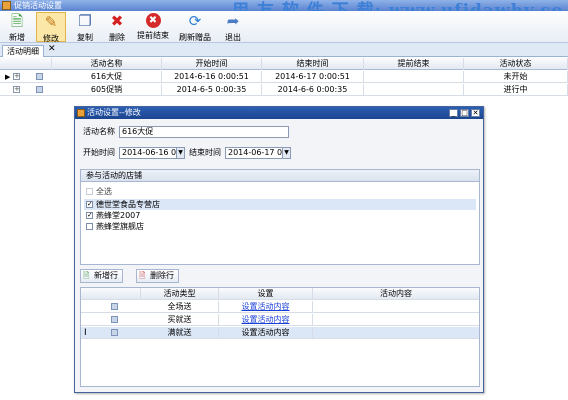  Describe the element at coordinates (85, 333) in the screenshot. I see `text-cursor-icon: I` at that location.